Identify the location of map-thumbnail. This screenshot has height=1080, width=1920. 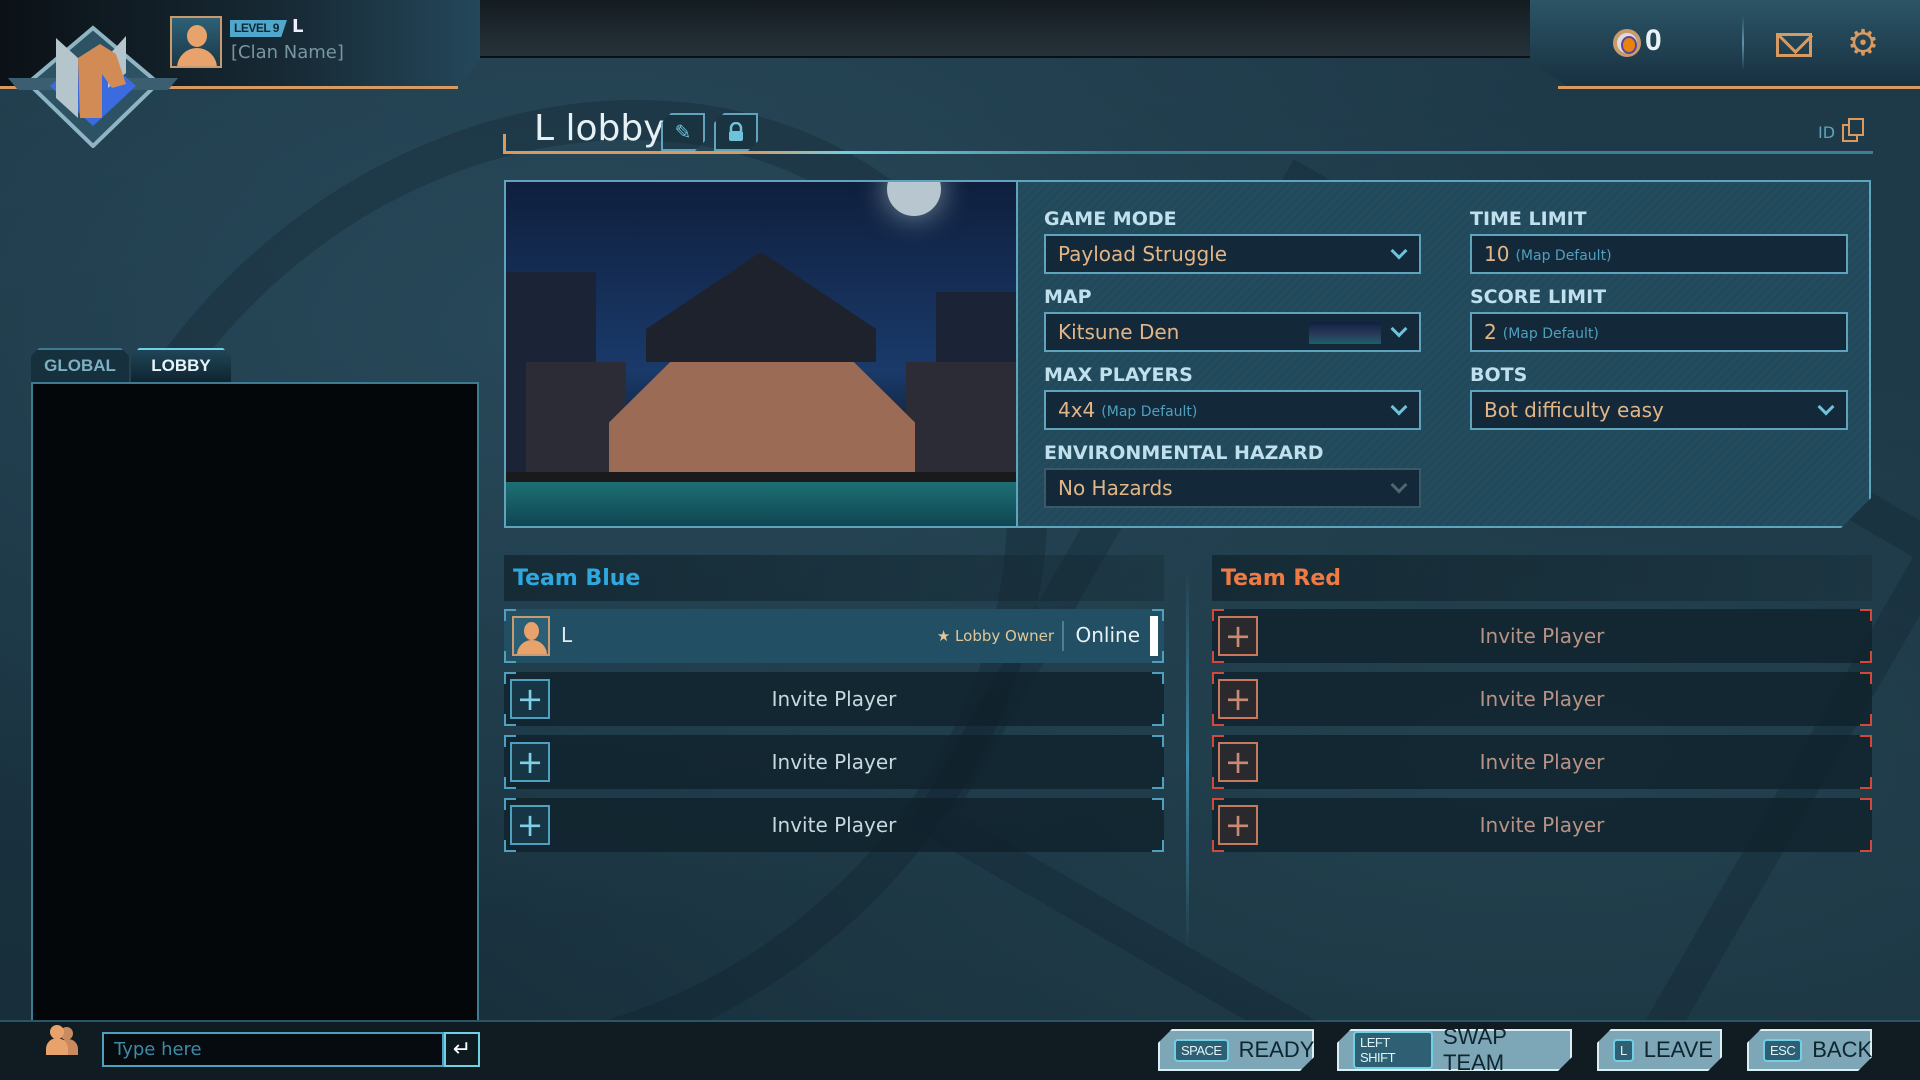
(1345, 333).